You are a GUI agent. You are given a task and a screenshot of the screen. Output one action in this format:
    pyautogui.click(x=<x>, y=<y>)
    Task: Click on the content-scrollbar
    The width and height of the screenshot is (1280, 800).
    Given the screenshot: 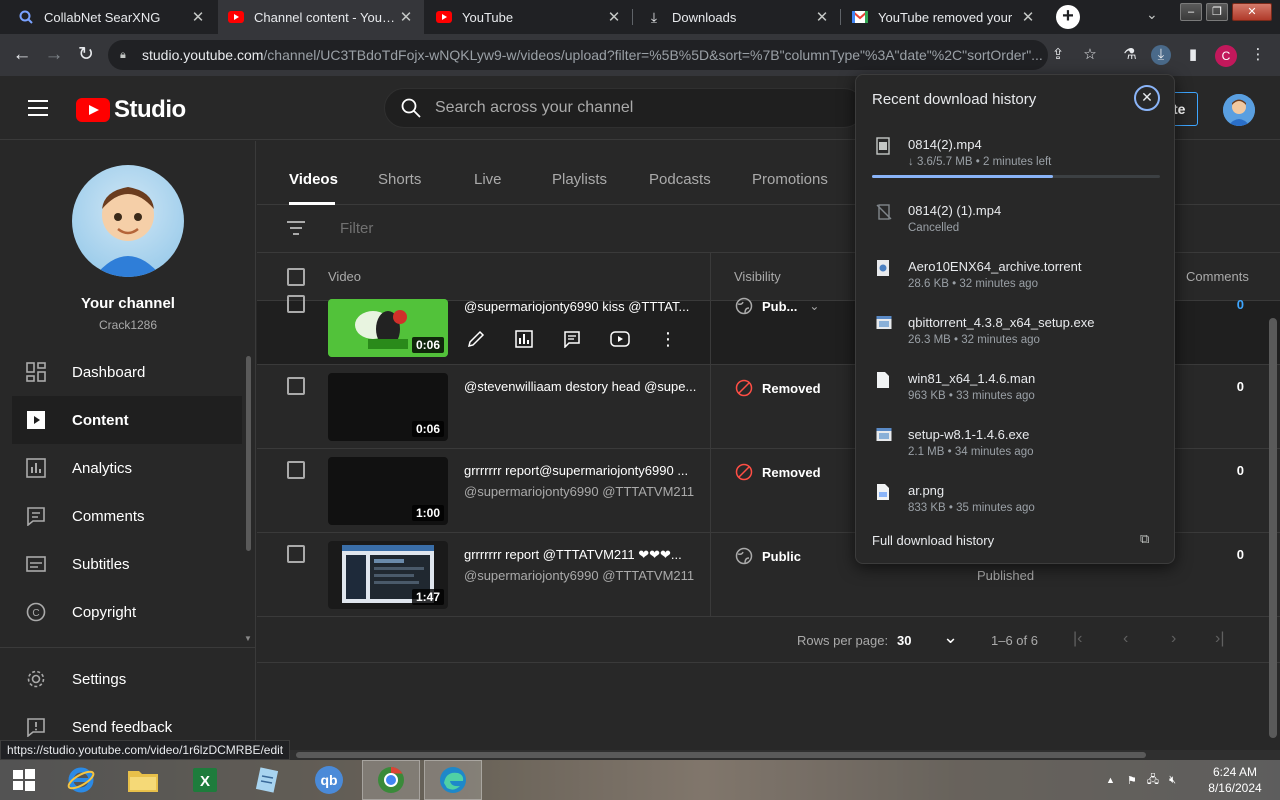 What is the action you would take?
    pyautogui.click(x=1273, y=528)
    